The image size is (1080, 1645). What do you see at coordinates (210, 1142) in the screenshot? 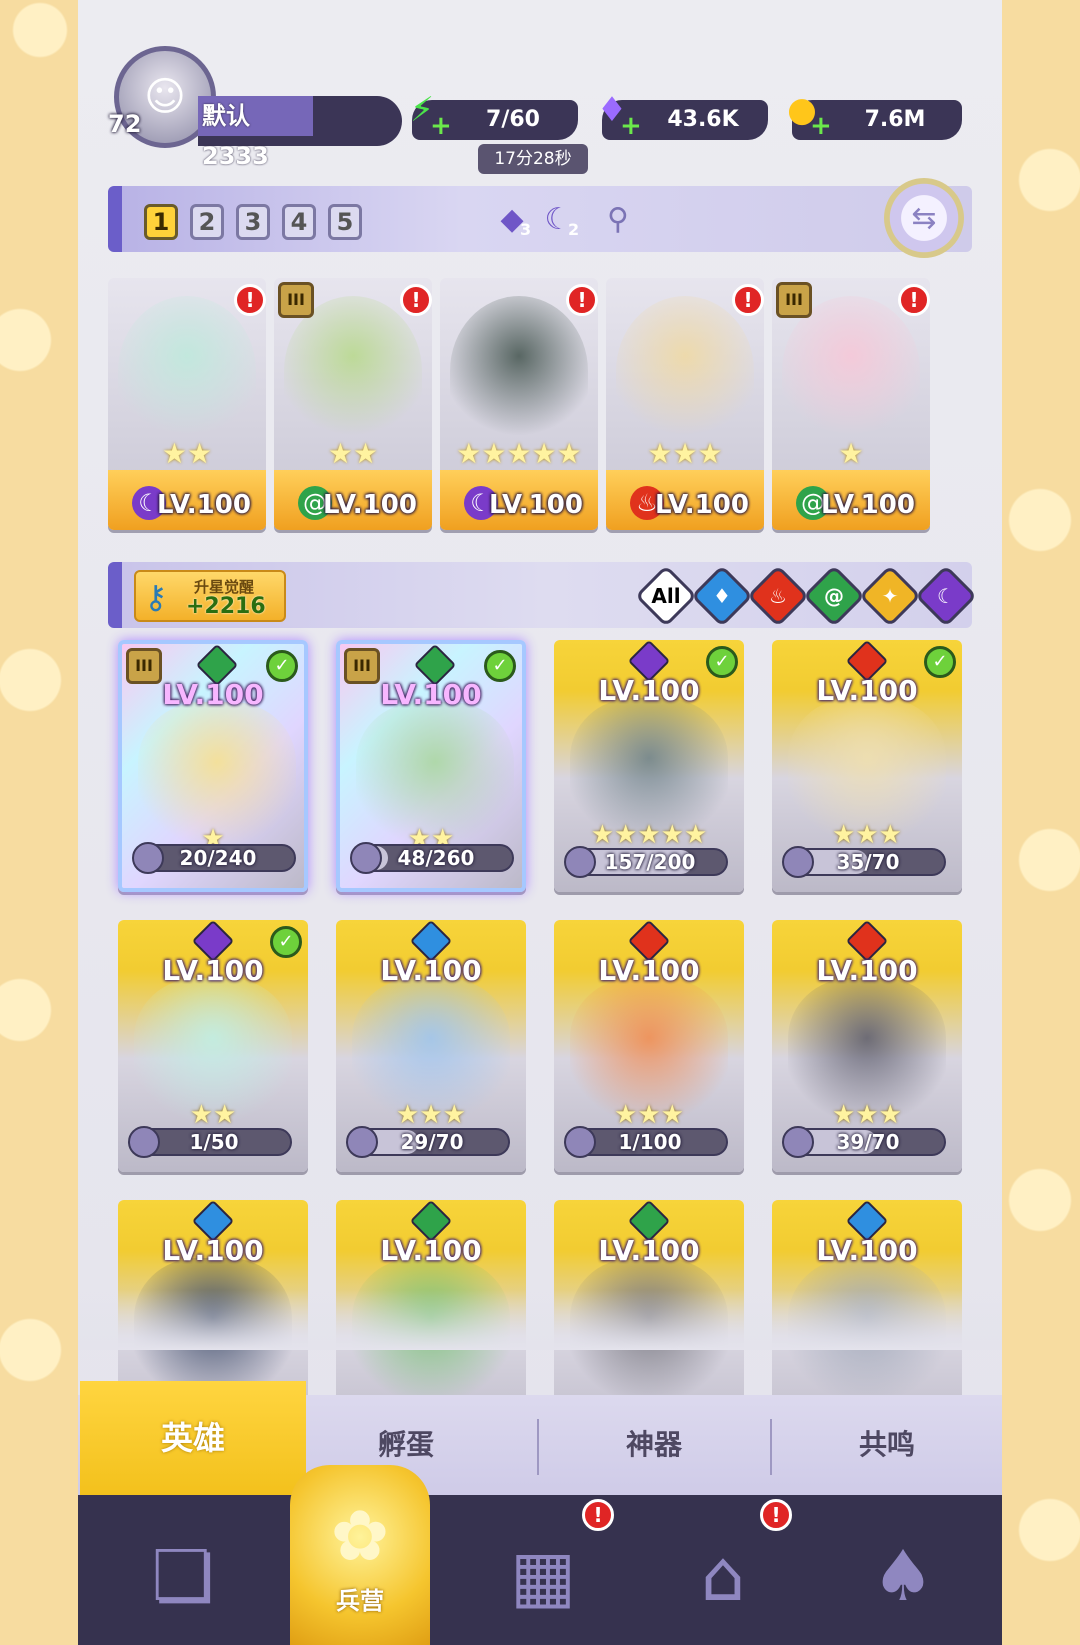
I see `shard-progress-bar: 1/50` at bounding box center [210, 1142].